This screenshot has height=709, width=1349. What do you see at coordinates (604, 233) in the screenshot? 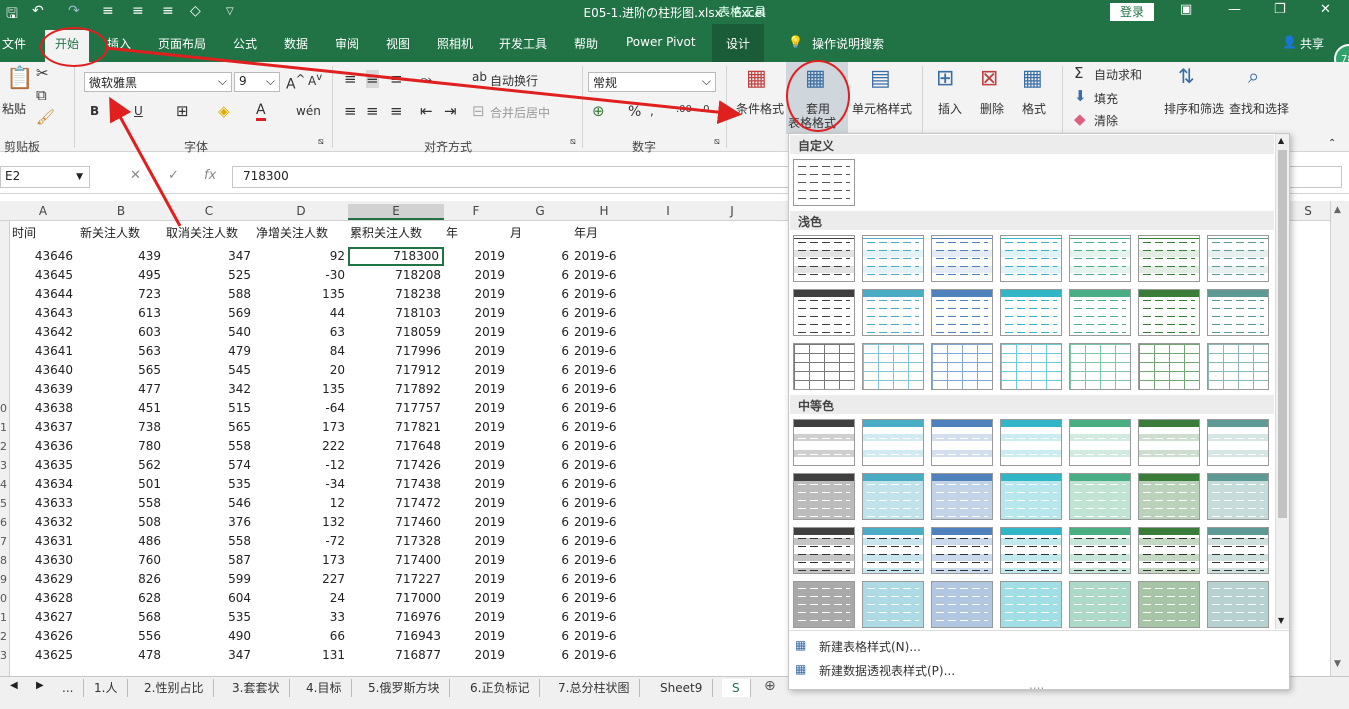
I see `header-cell: 年月` at bounding box center [604, 233].